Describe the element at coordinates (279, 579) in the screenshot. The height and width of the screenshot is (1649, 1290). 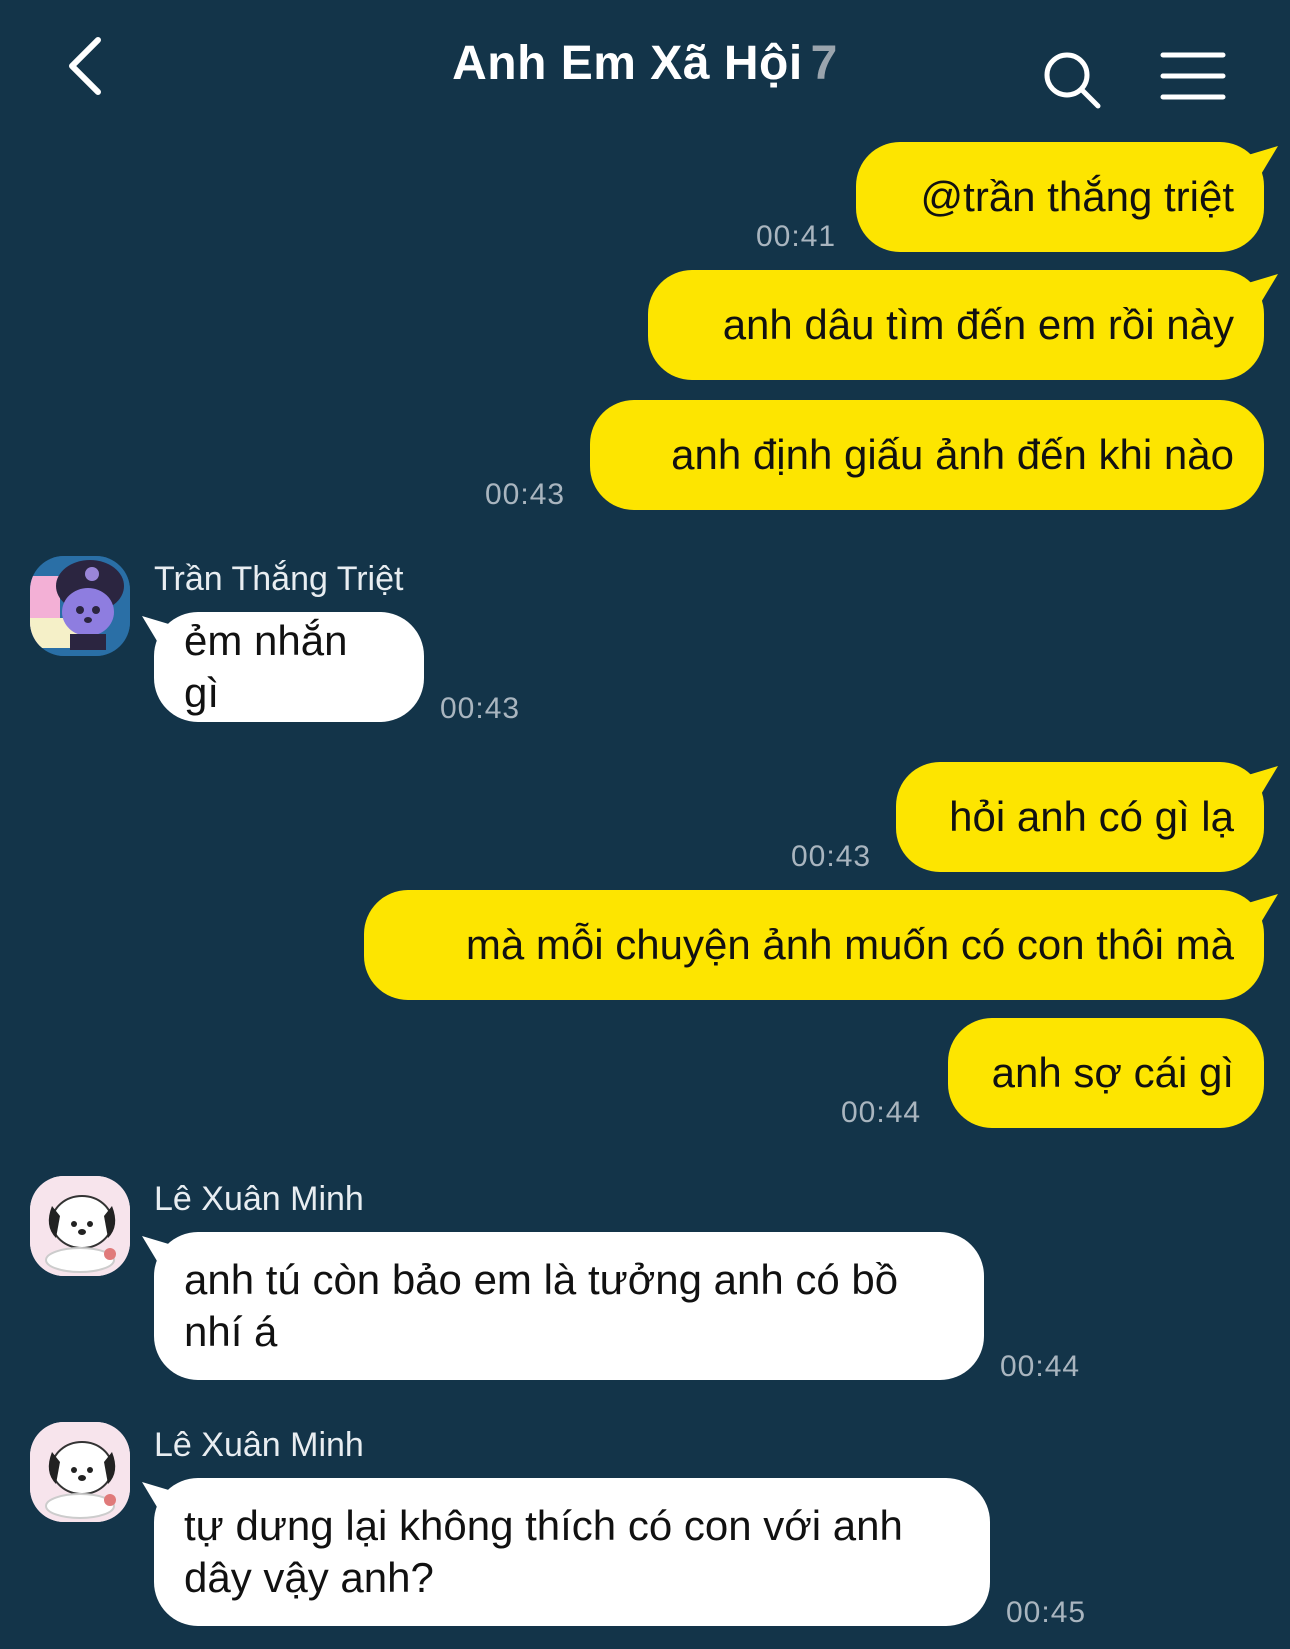
I see `sender-name: Trần Thắng Triệt` at that location.